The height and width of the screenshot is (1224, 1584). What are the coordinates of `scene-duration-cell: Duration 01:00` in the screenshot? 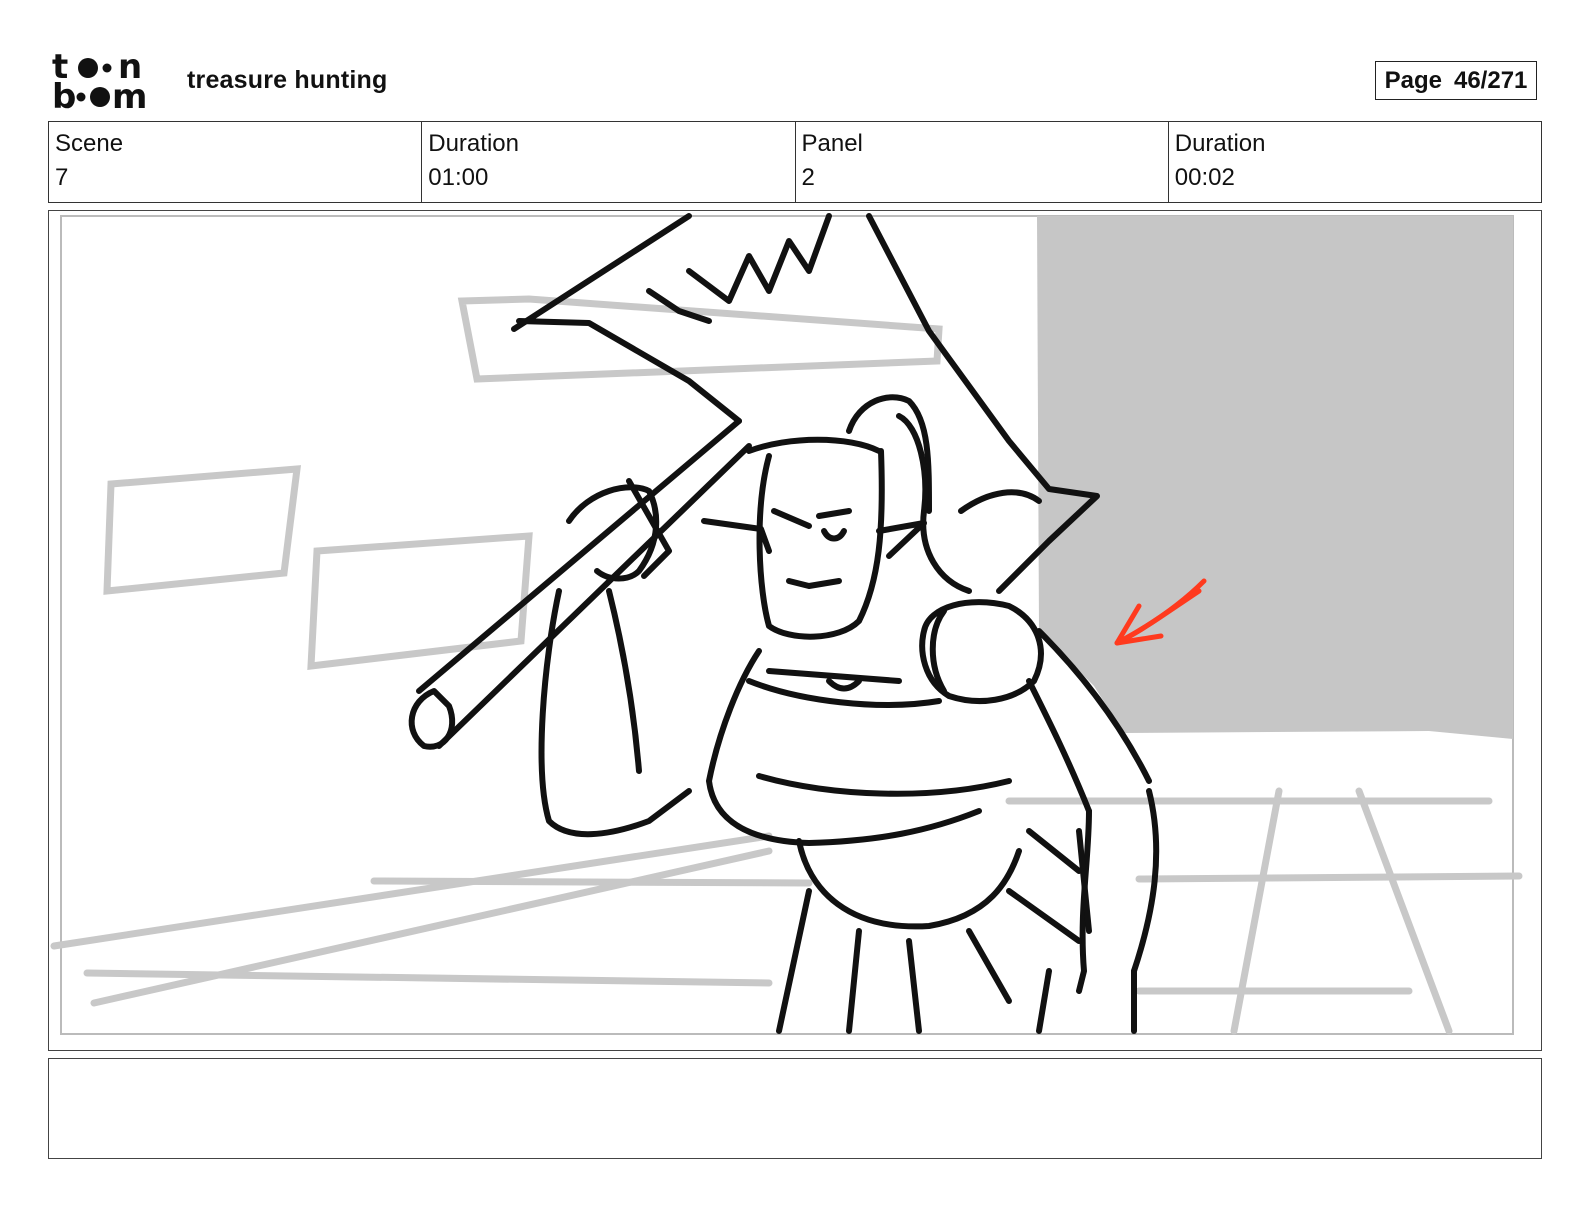 It's located at (609, 162).